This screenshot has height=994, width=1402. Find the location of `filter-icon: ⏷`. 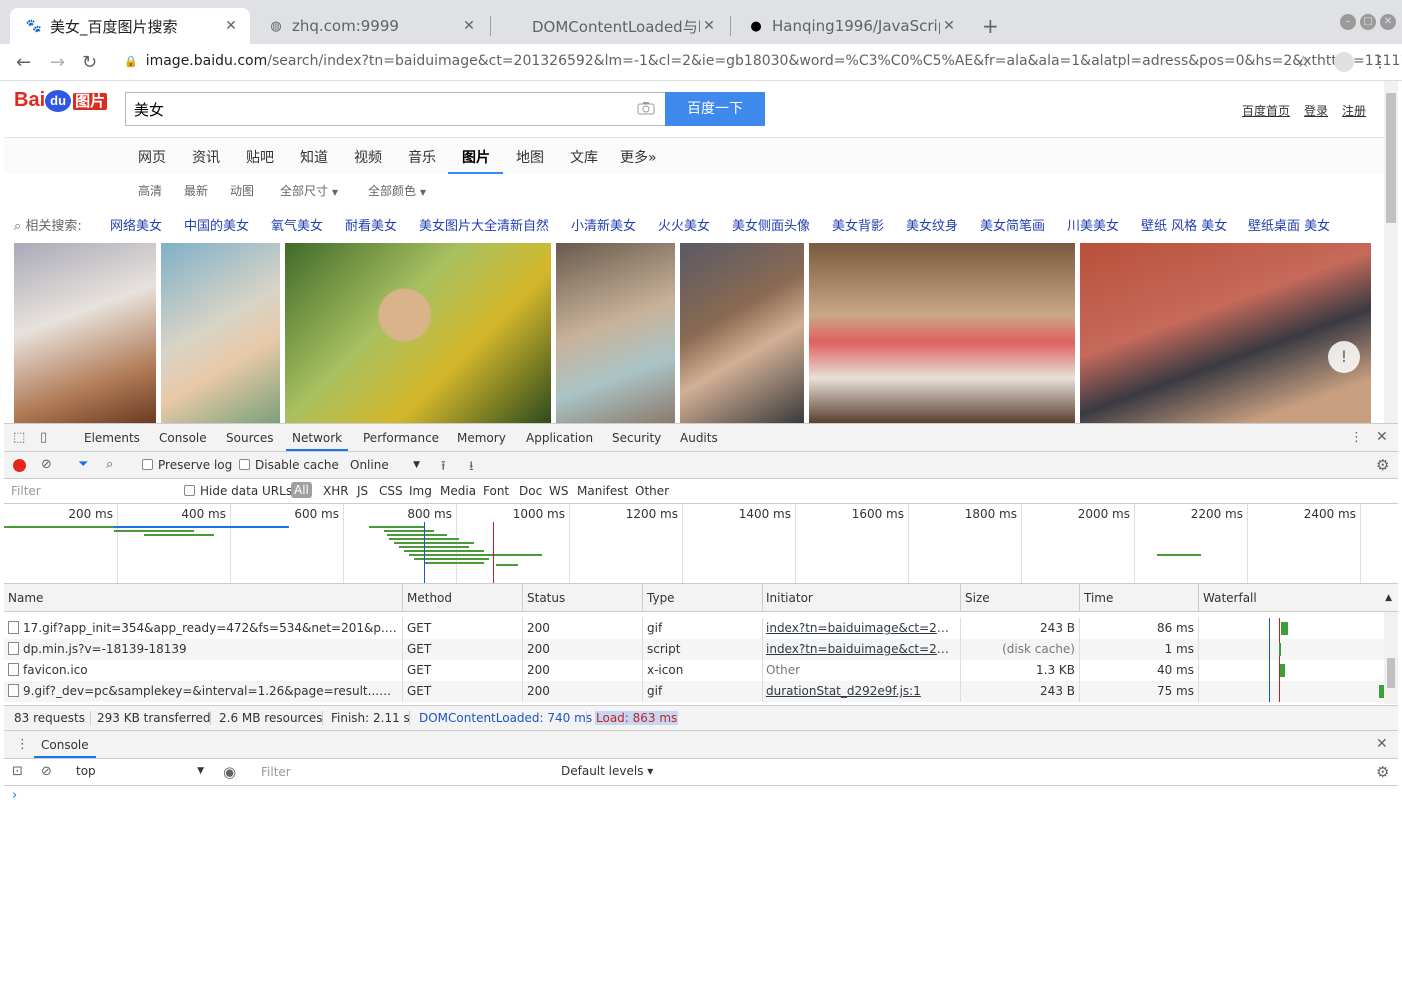

filter-icon: ⏷ is located at coordinates (83, 464).